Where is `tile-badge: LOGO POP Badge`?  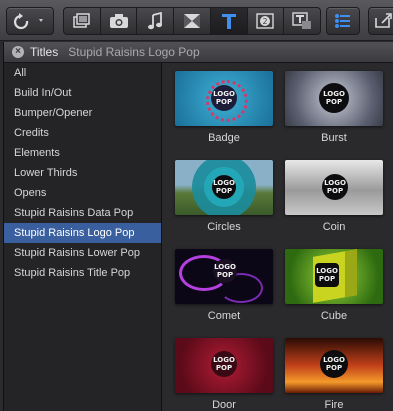 tile-badge: LOGO POP Badge is located at coordinates (224, 107).